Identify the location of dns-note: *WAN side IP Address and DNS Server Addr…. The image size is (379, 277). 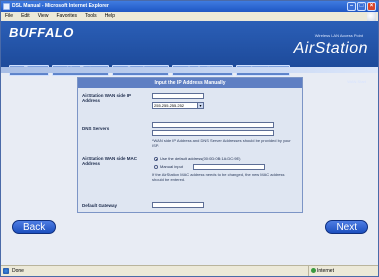
(221, 143).